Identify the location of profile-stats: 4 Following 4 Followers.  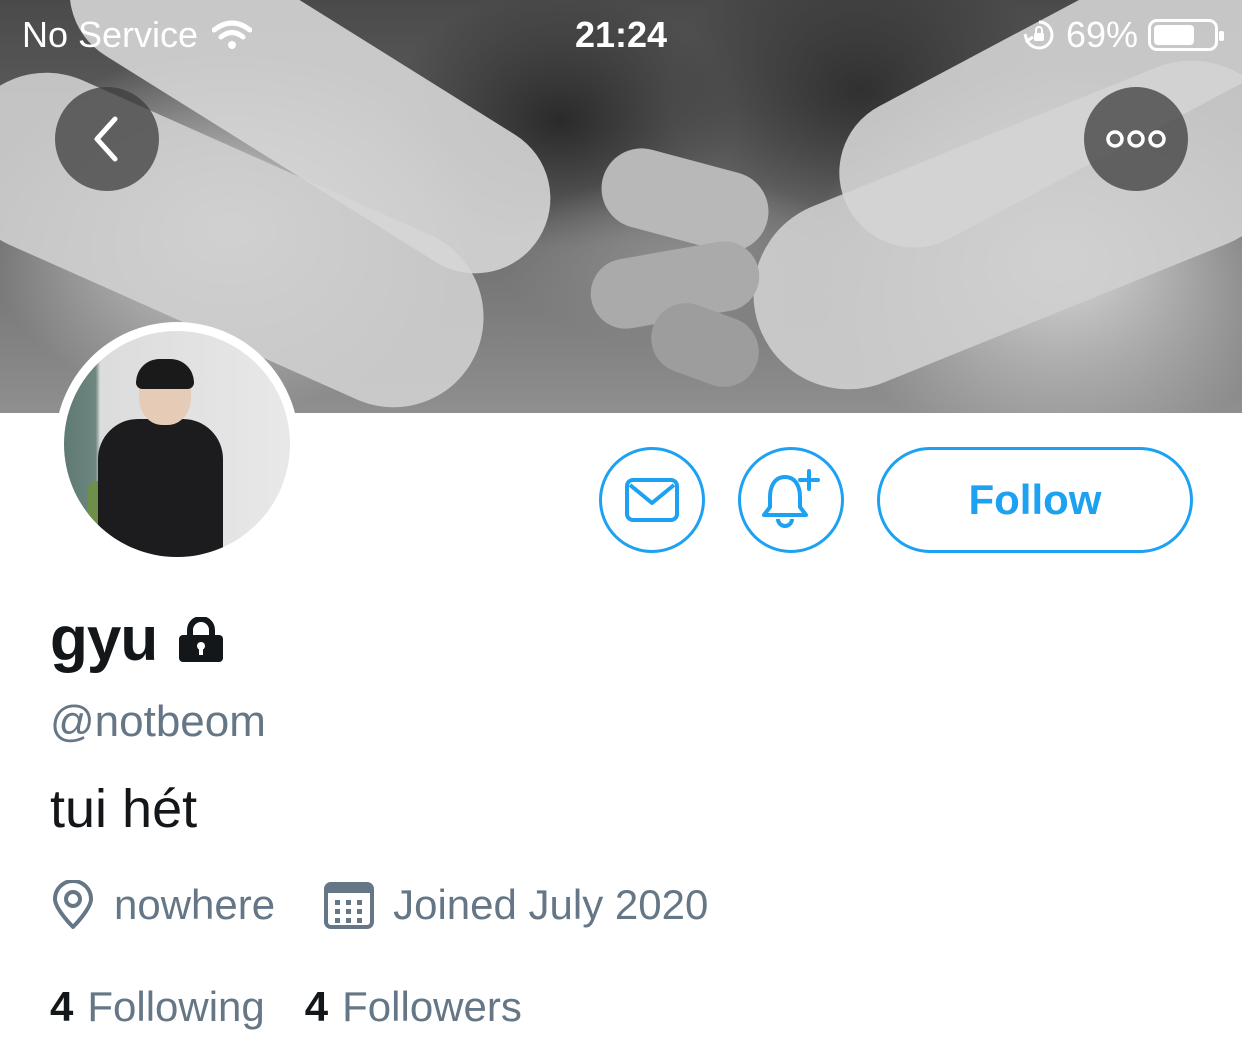
(286, 1007).